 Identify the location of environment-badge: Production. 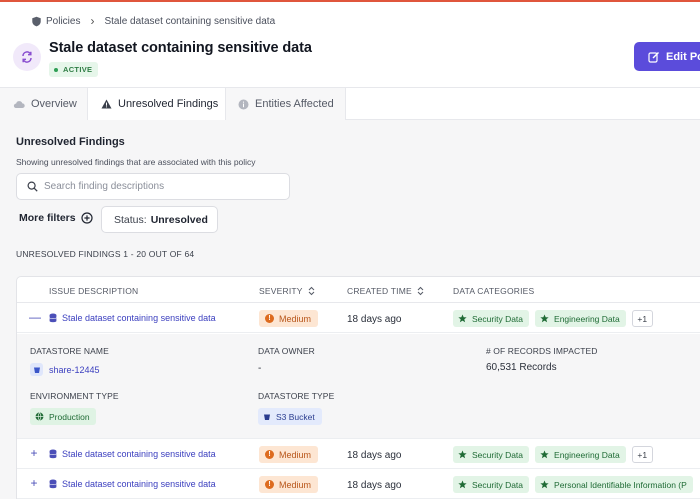
(63, 416).